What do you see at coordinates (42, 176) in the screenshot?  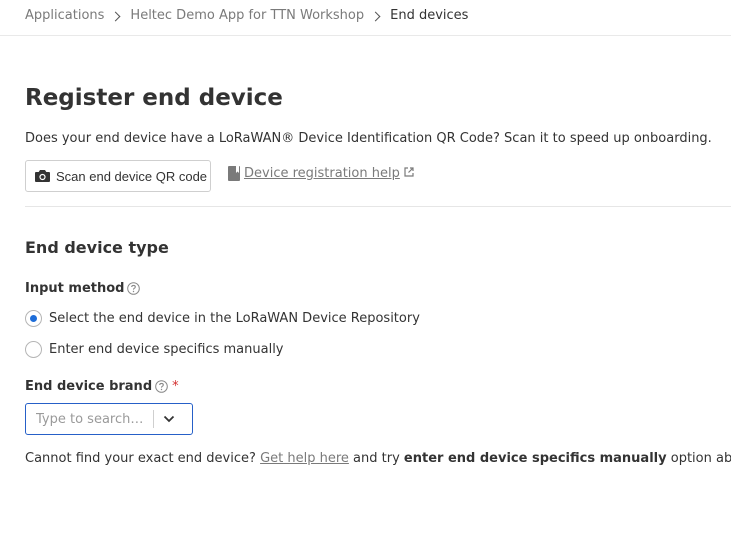 I see `camera-icon` at bounding box center [42, 176].